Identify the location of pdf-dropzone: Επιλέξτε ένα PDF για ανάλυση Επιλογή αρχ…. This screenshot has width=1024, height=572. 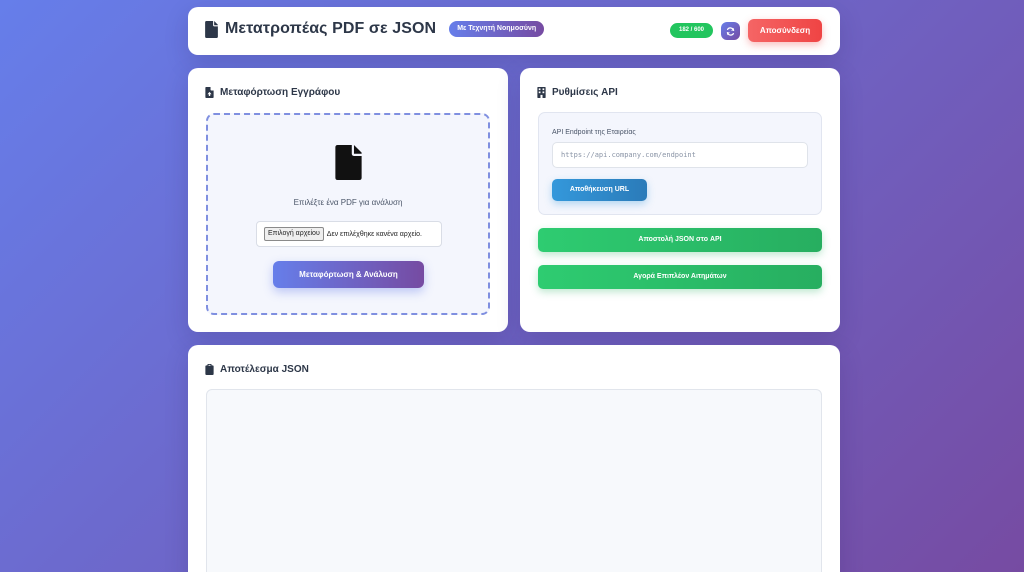
(348, 214).